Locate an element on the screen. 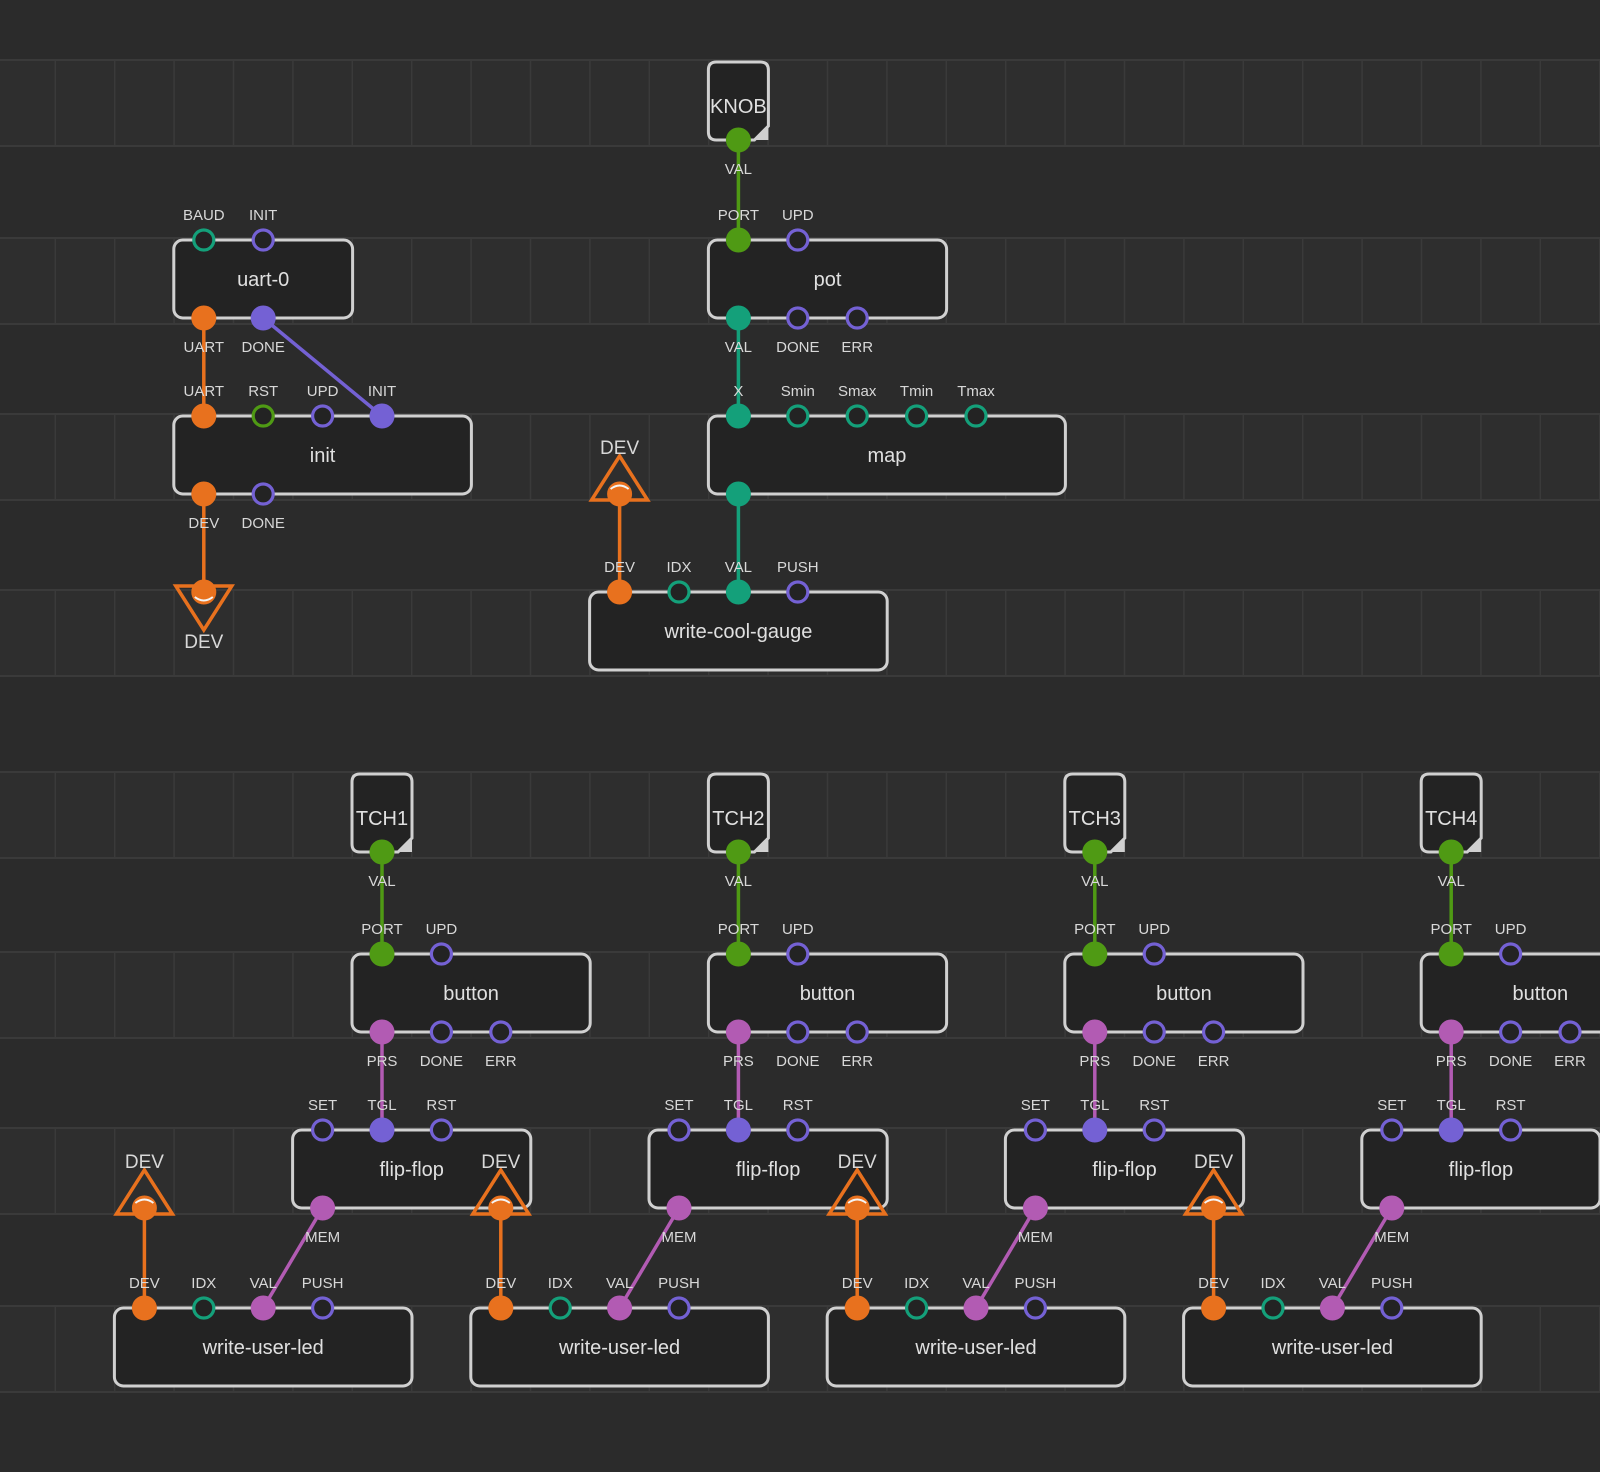  node-write-cool-gauge: write-cool-gauge DEV IDX VAL PUSH is located at coordinates (738, 615).